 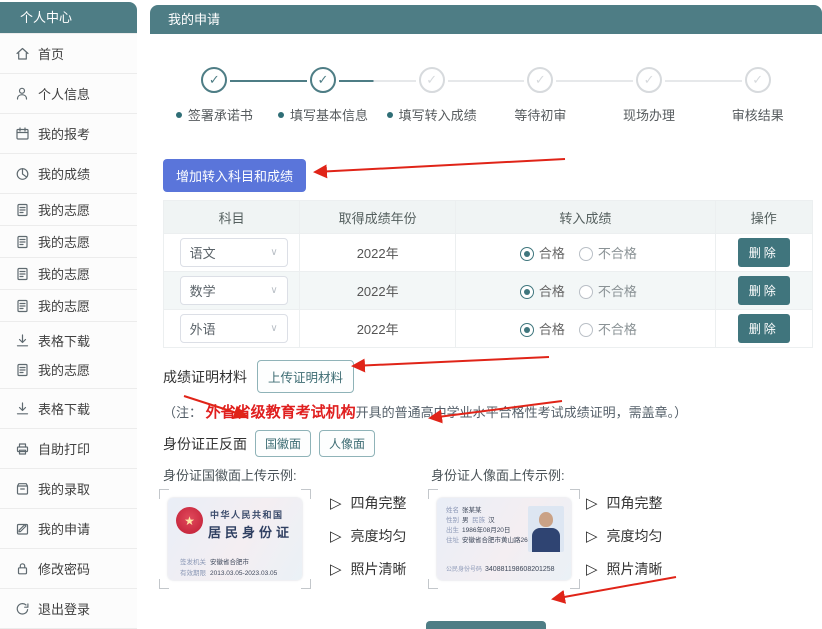 What do you see at coordinates (304, 95) in the screenshot?
I see `step-basic-info: 填写基本信息` at bounding box center [304, 95].